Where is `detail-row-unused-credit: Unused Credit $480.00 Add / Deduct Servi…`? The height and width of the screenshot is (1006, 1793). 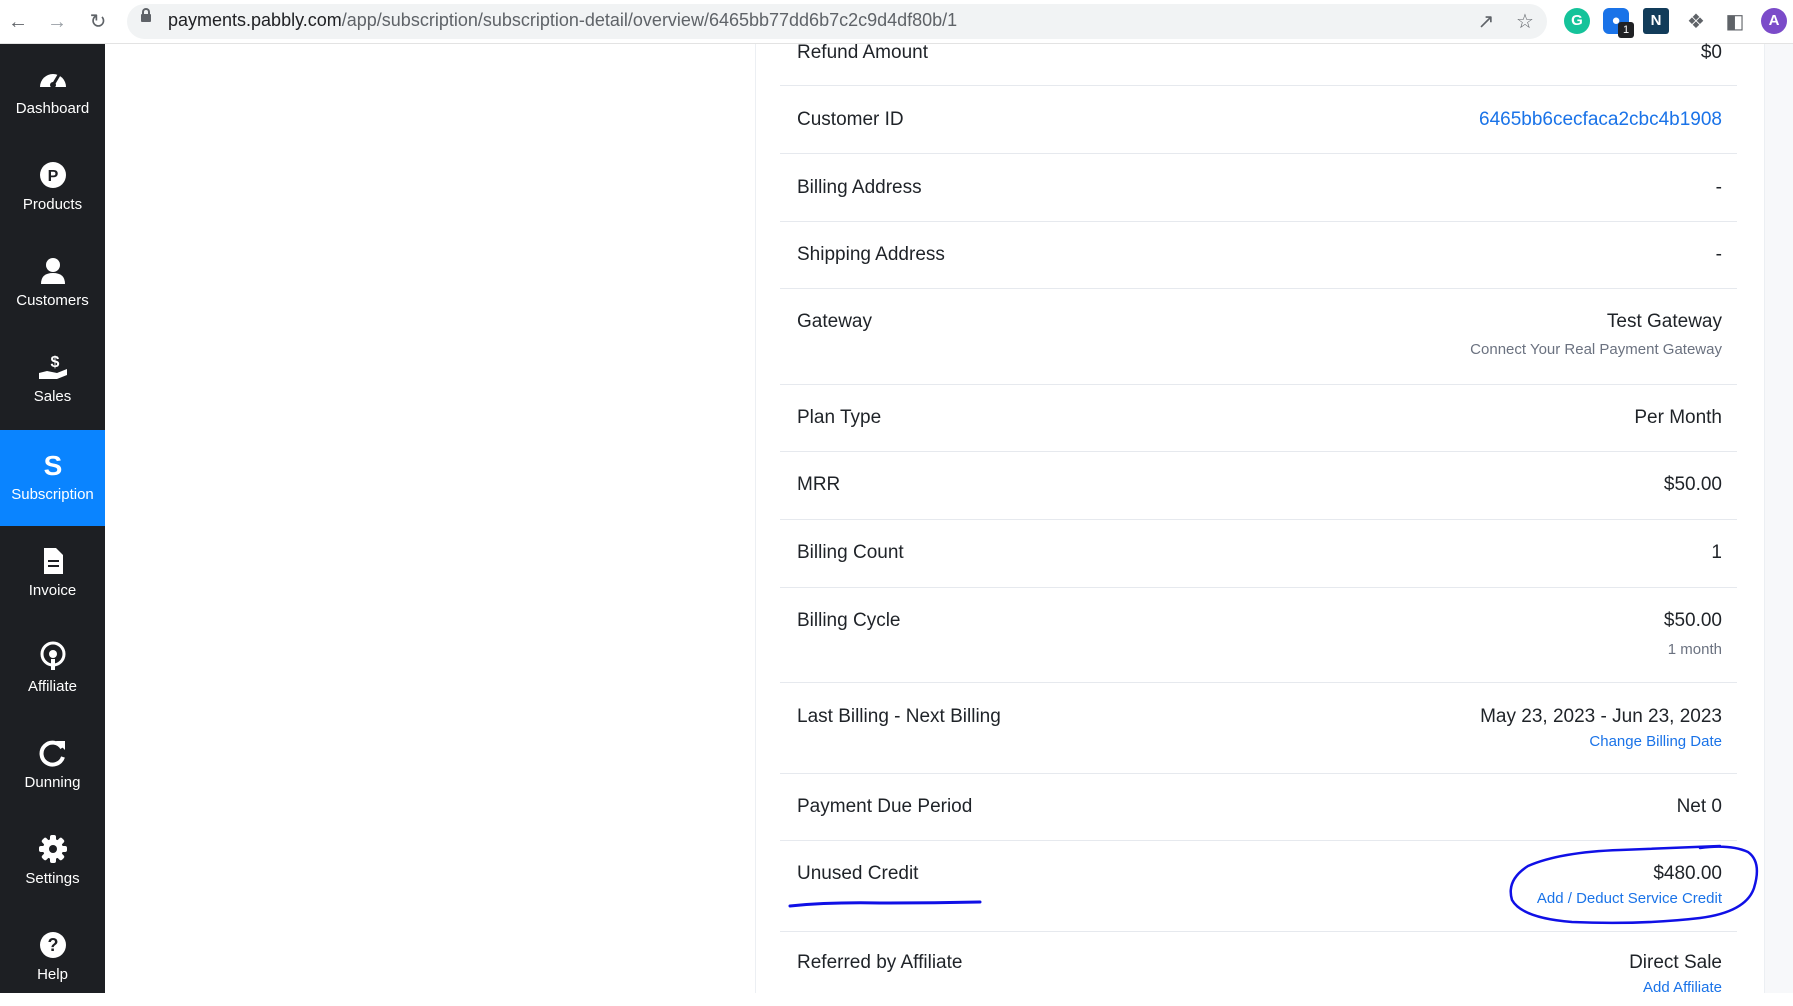 detail-row-unused-credit: Unused Credit $480.00 Add / Deduct Servi… is located at coordinates (1258, 886).